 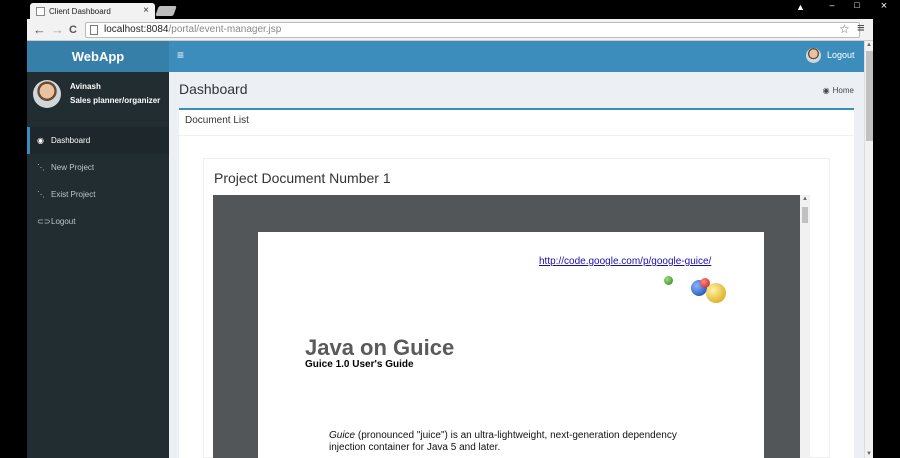 I want to click on window-maximize-button: □, so click(x=857, y=6).